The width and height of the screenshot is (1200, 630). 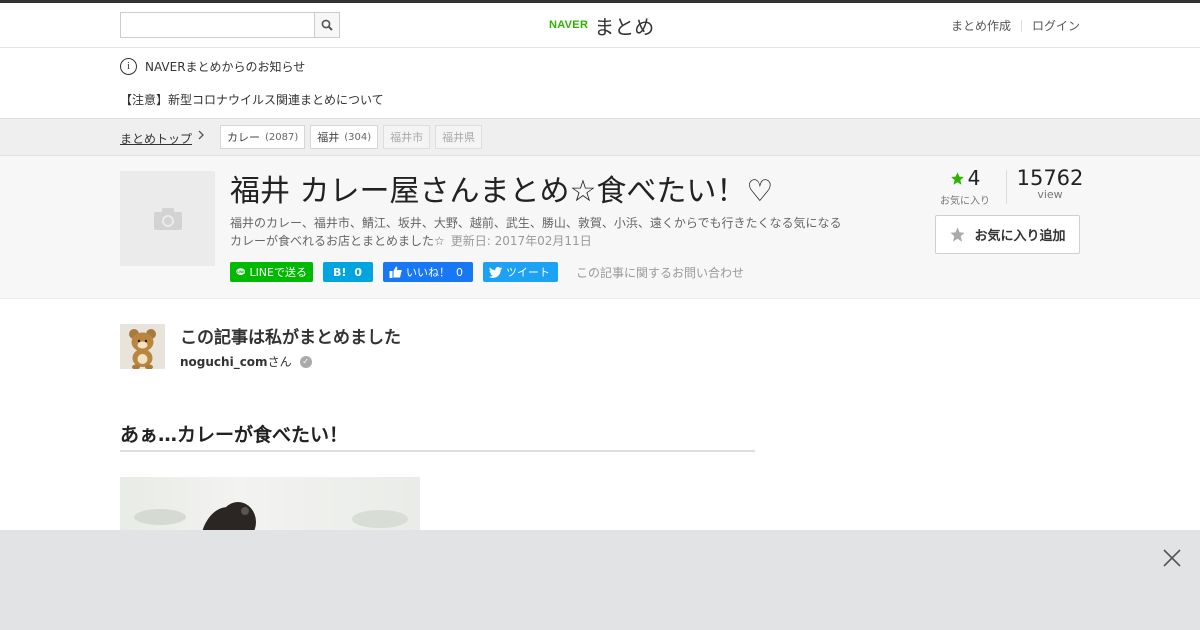 I want to click on line-share-label: LINEで送る, so click(x=278, y=272).